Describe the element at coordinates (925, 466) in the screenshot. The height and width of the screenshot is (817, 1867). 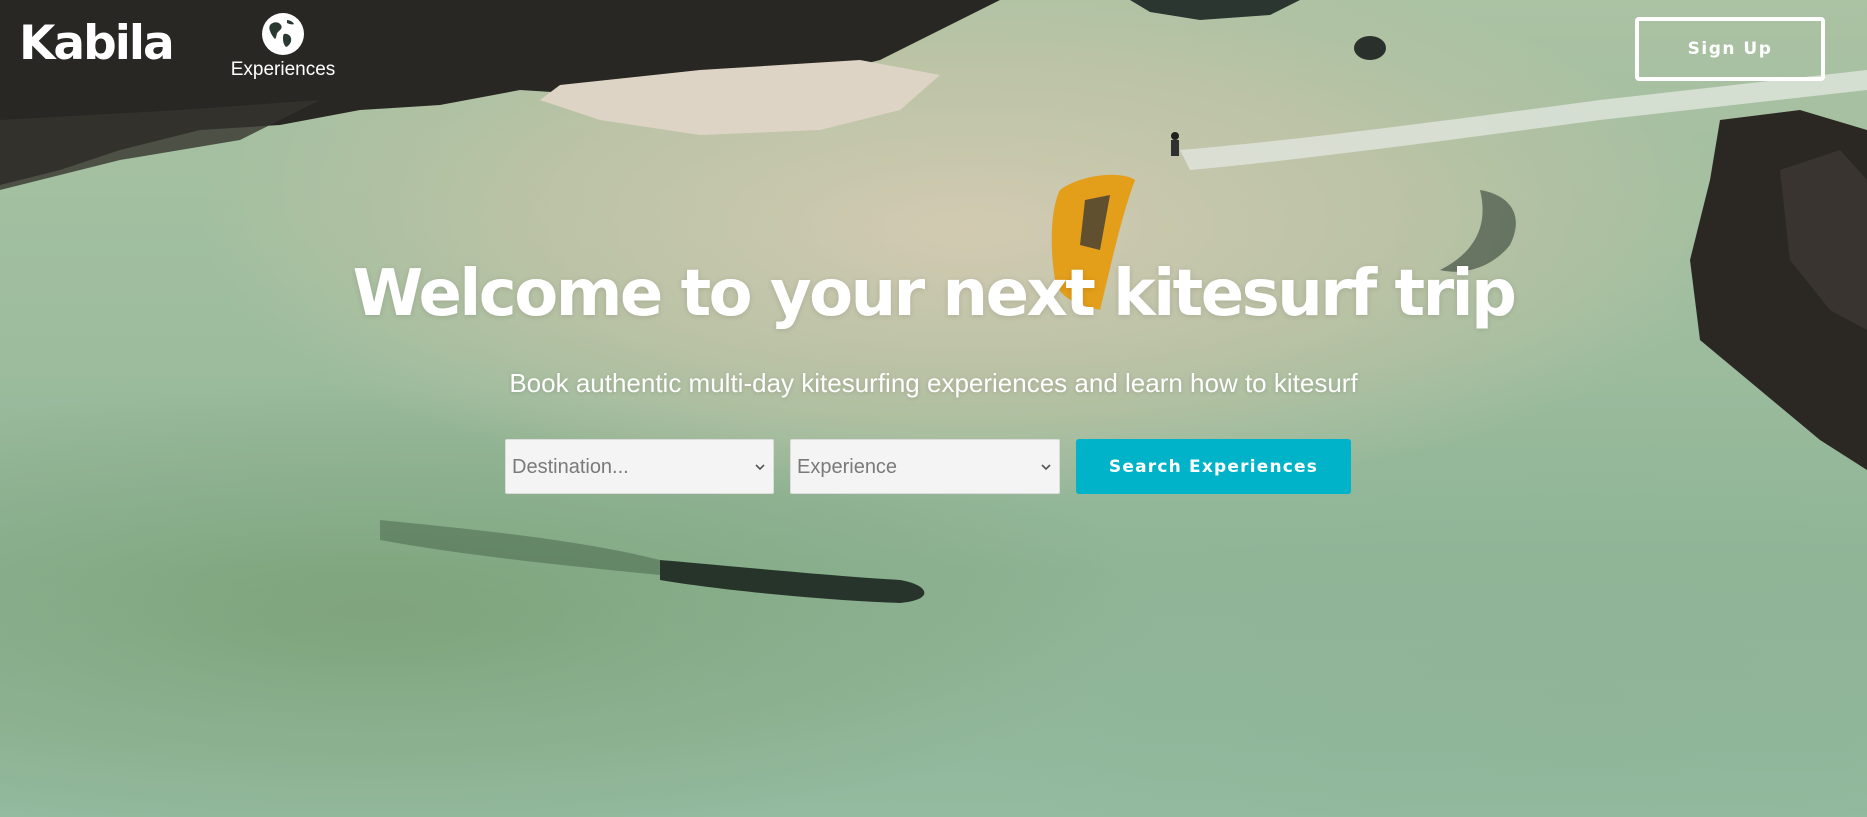
I see `experience-select: Experience` at that location.